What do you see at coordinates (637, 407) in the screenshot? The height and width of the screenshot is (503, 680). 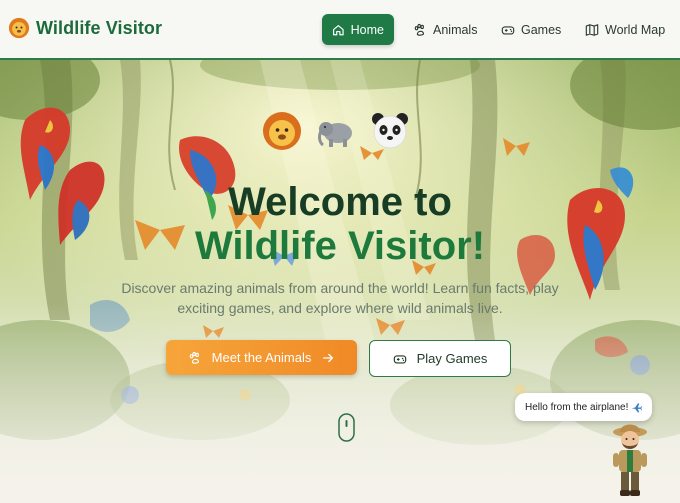 I see `airplane-icon` at bounding box center [637, 407].